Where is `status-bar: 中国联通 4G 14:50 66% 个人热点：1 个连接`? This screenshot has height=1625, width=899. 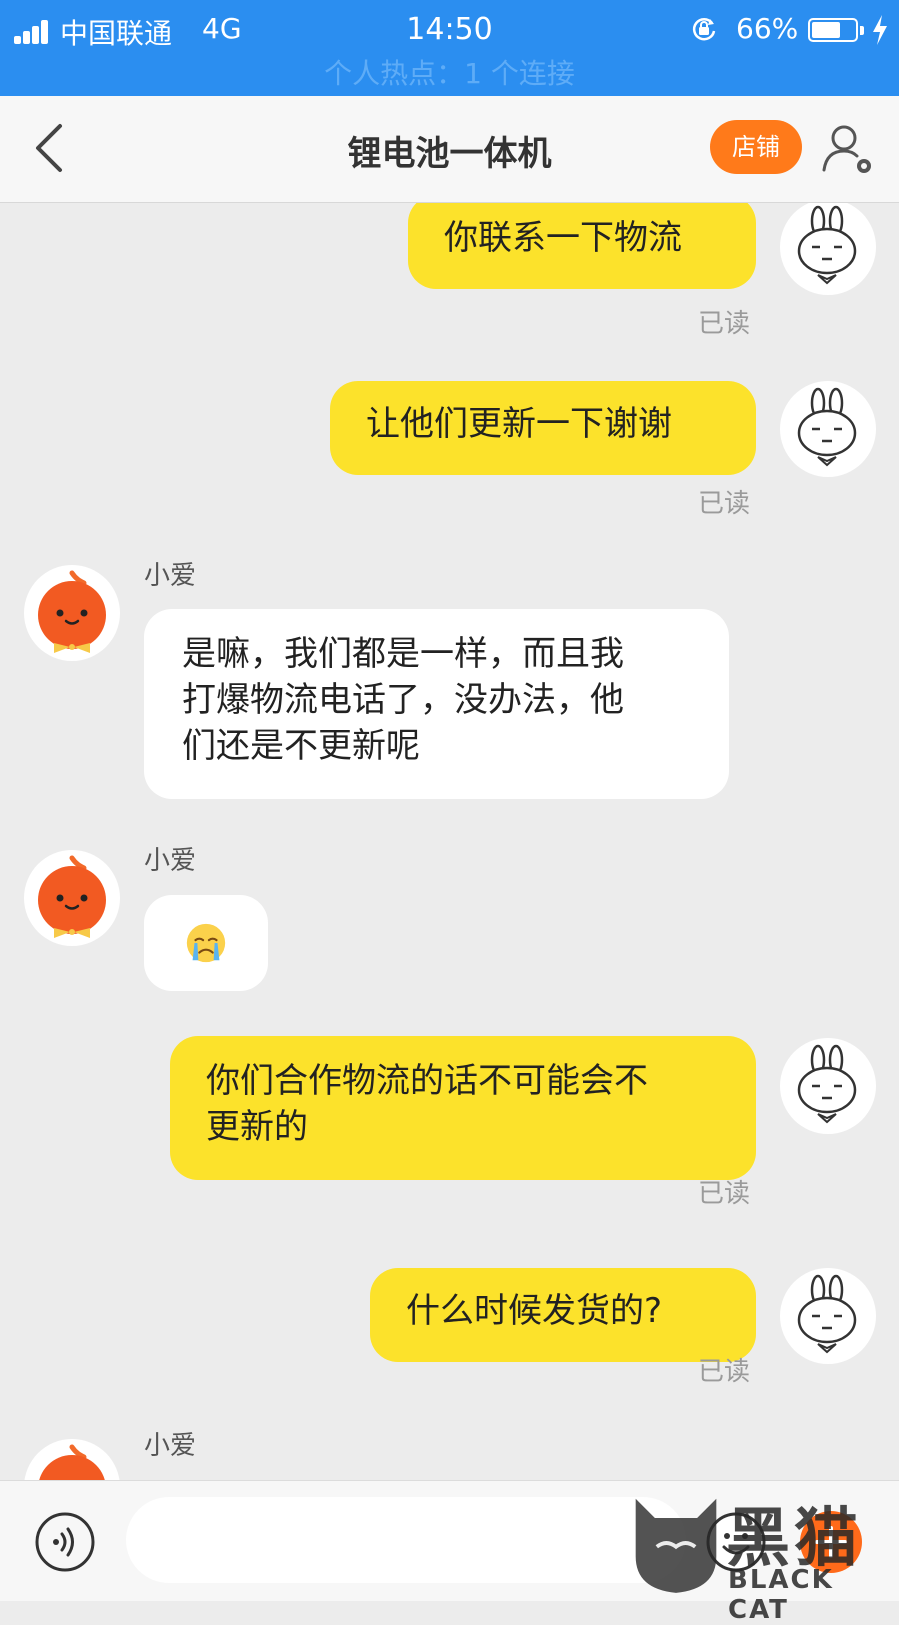
status-bar: 中国联通 4G 14:50 66% 个人热点：1 个连接 is located at coordinates (449, 48).